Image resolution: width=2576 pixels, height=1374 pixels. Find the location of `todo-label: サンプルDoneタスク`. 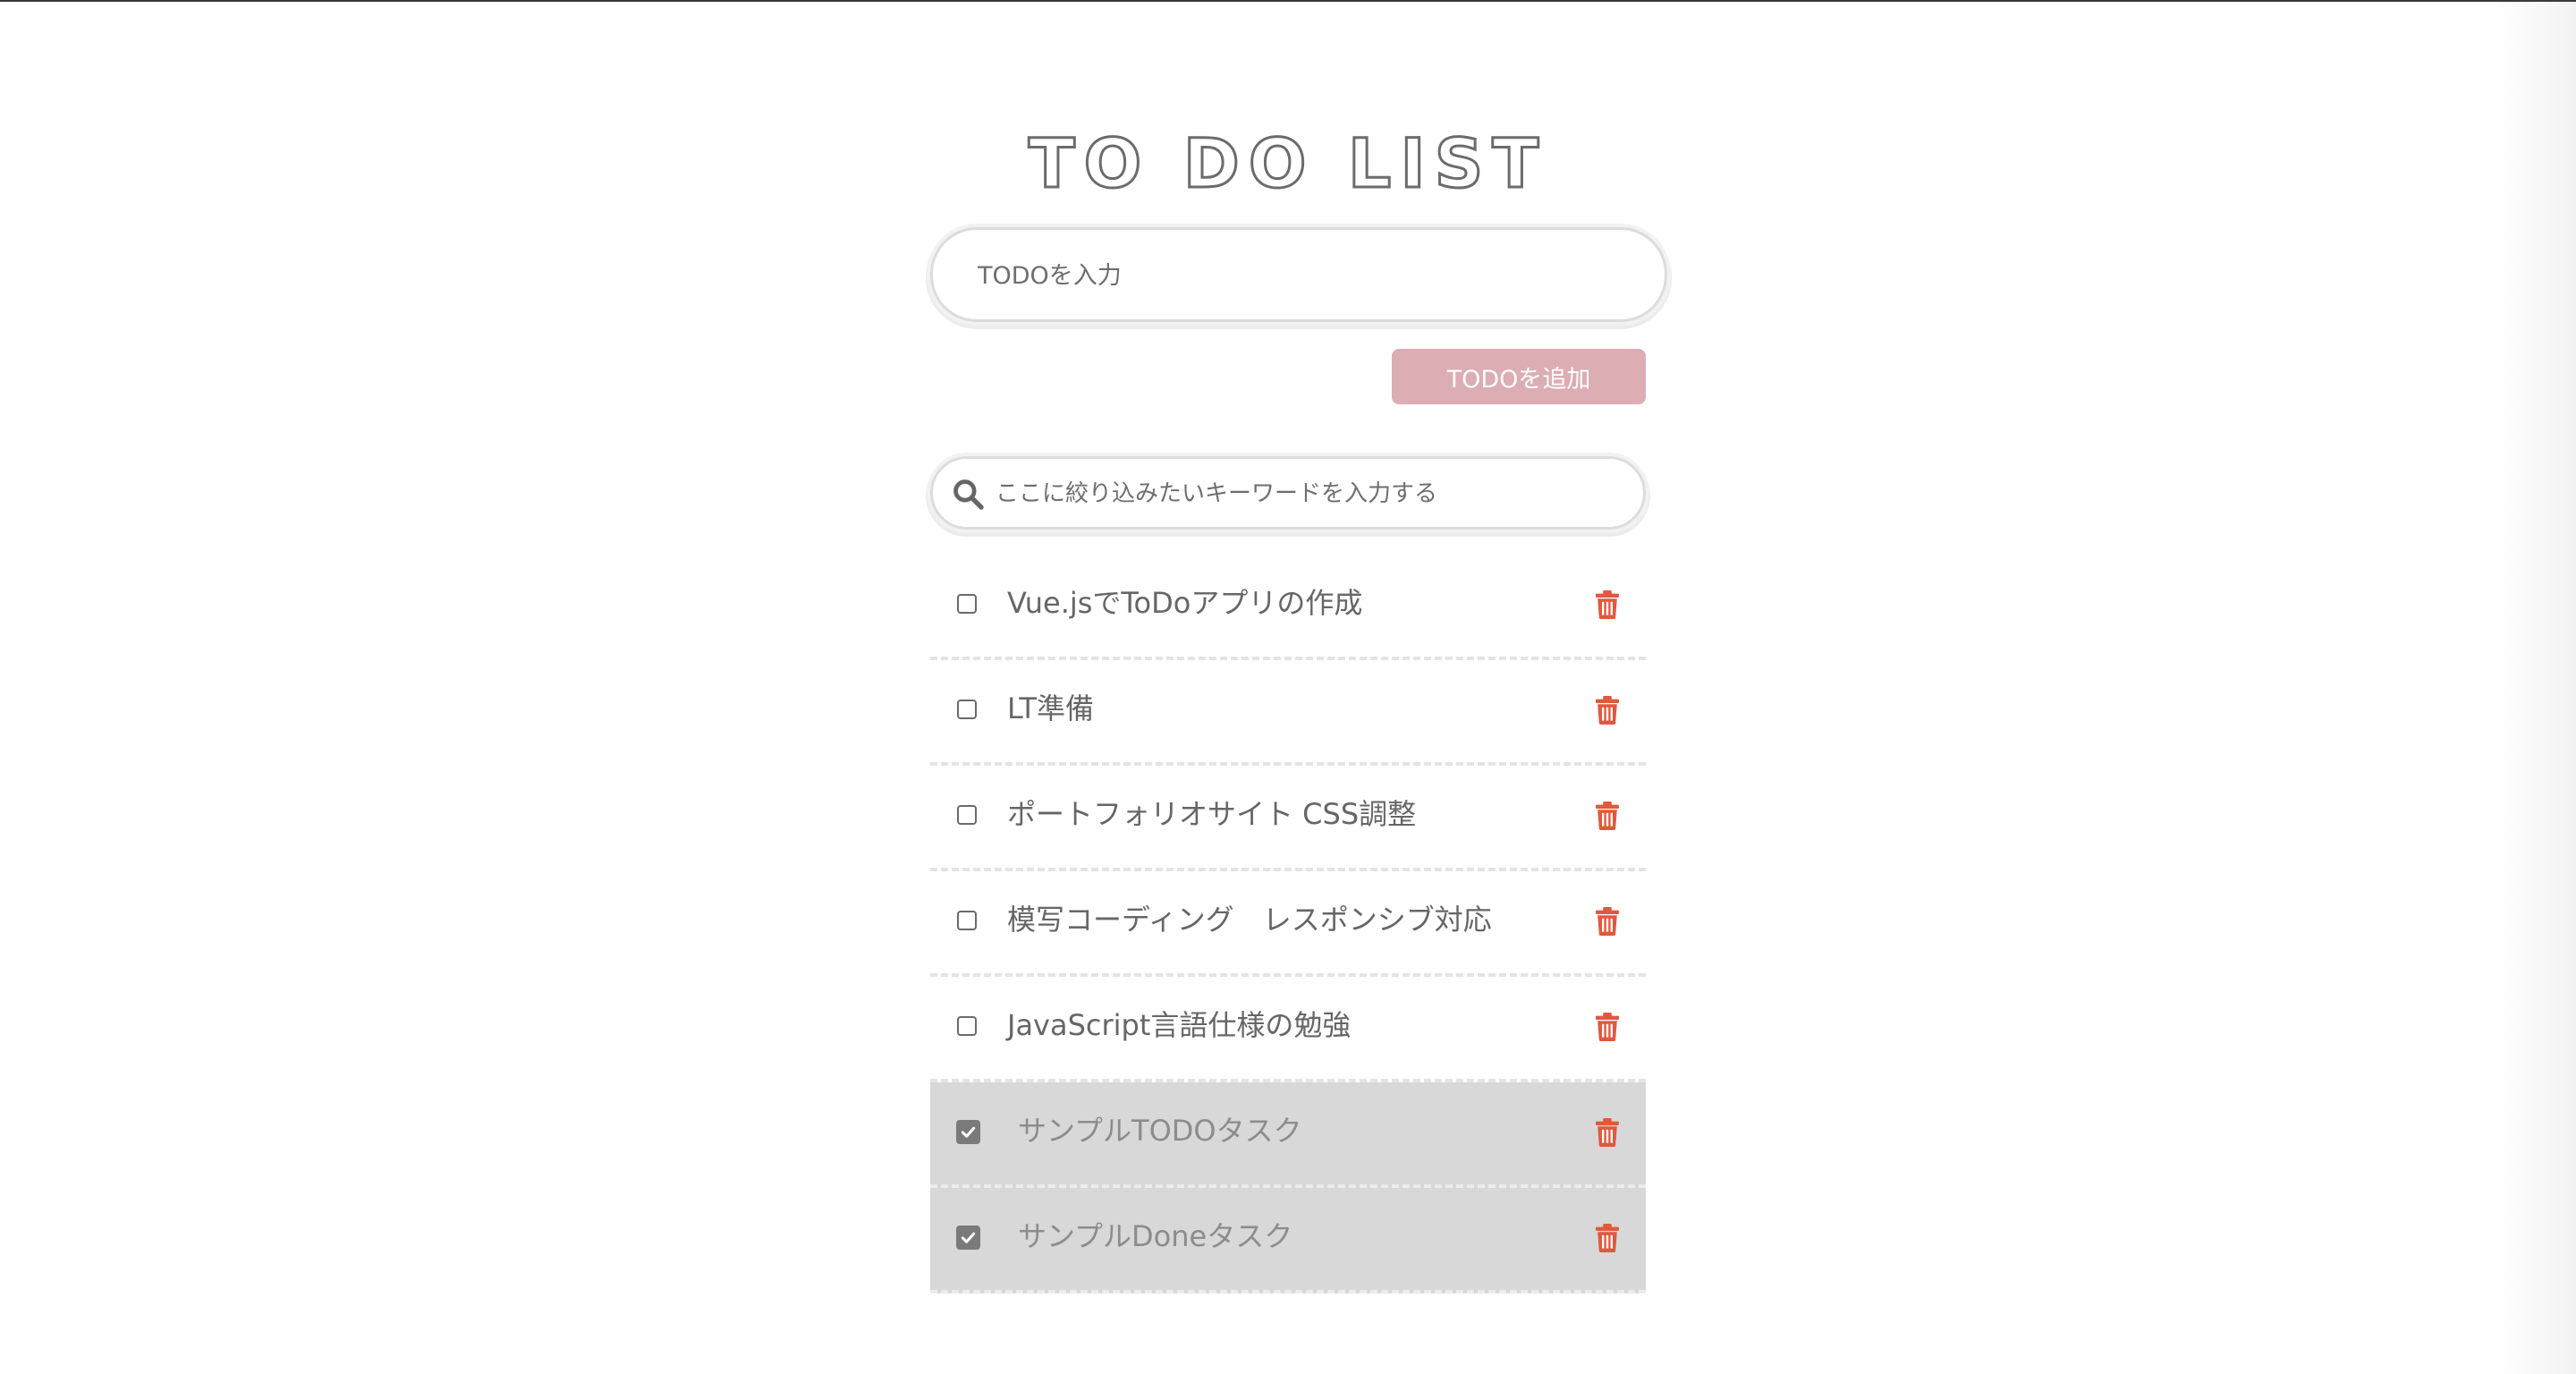

todo-label: サンプルDoneタスク is located at coordinates (1155, 1236).